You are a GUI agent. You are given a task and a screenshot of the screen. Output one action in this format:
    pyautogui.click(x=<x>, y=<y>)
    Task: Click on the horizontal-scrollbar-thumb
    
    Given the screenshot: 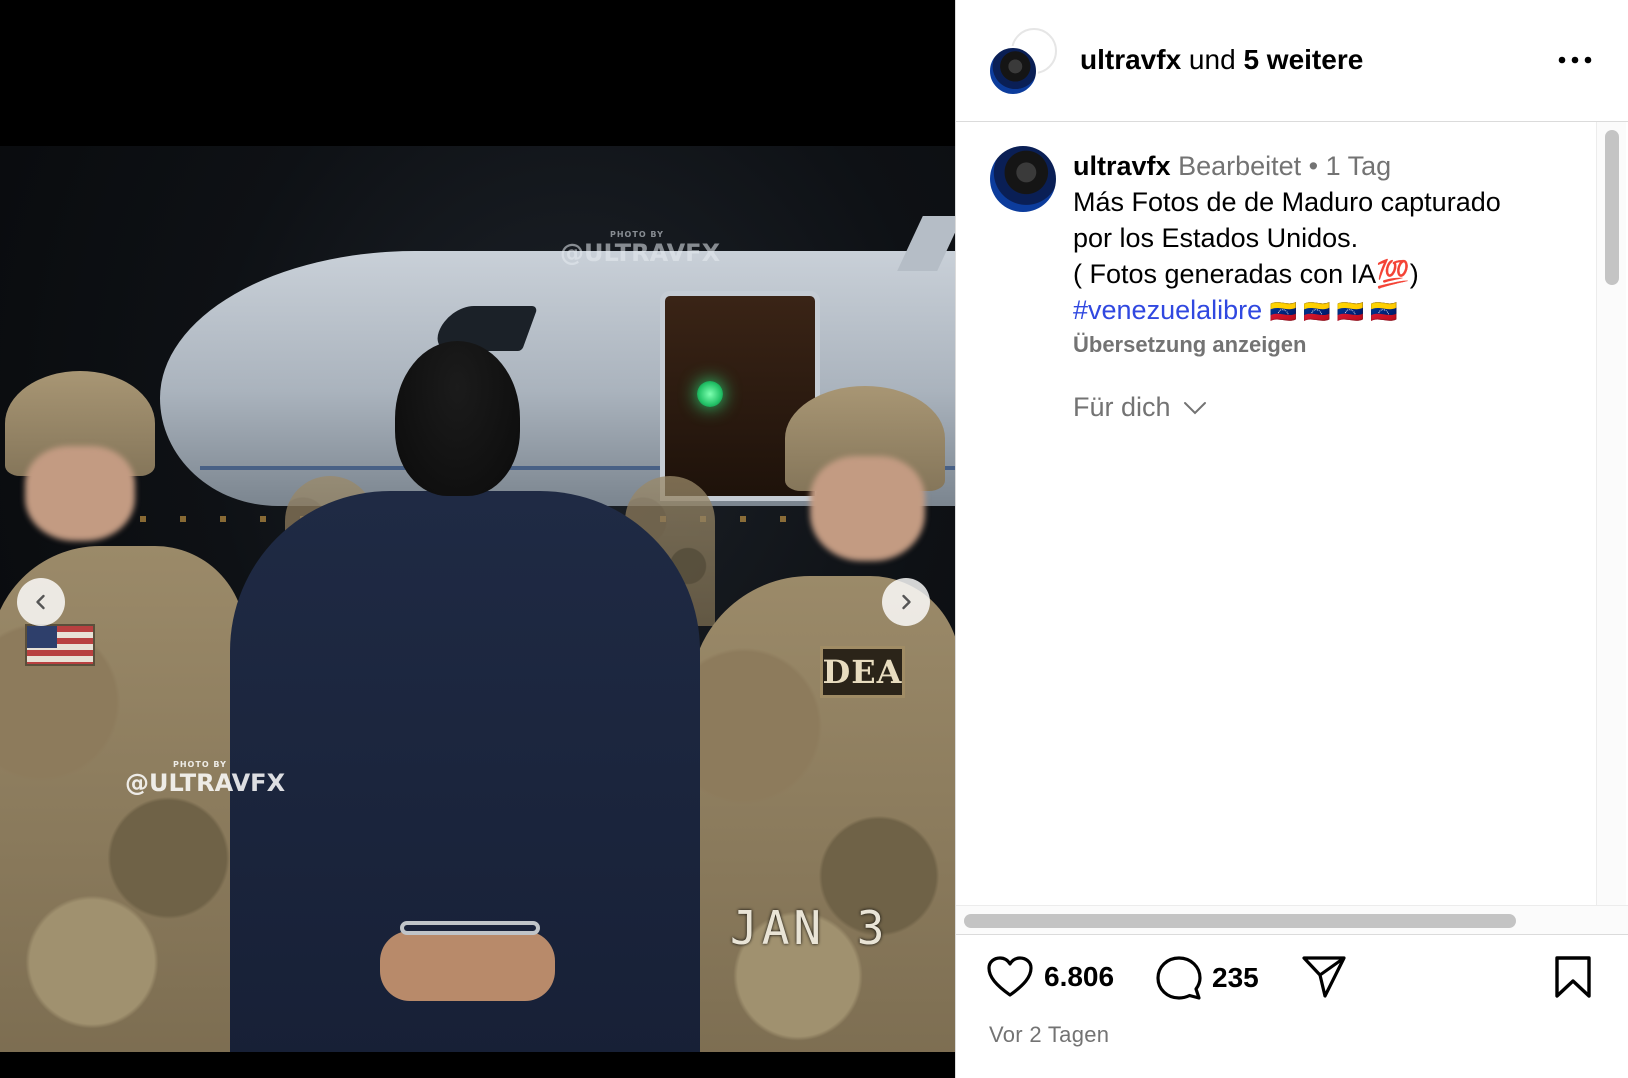 What is the action you would take?
    pyautogui.click(x=1240, y=921)
    